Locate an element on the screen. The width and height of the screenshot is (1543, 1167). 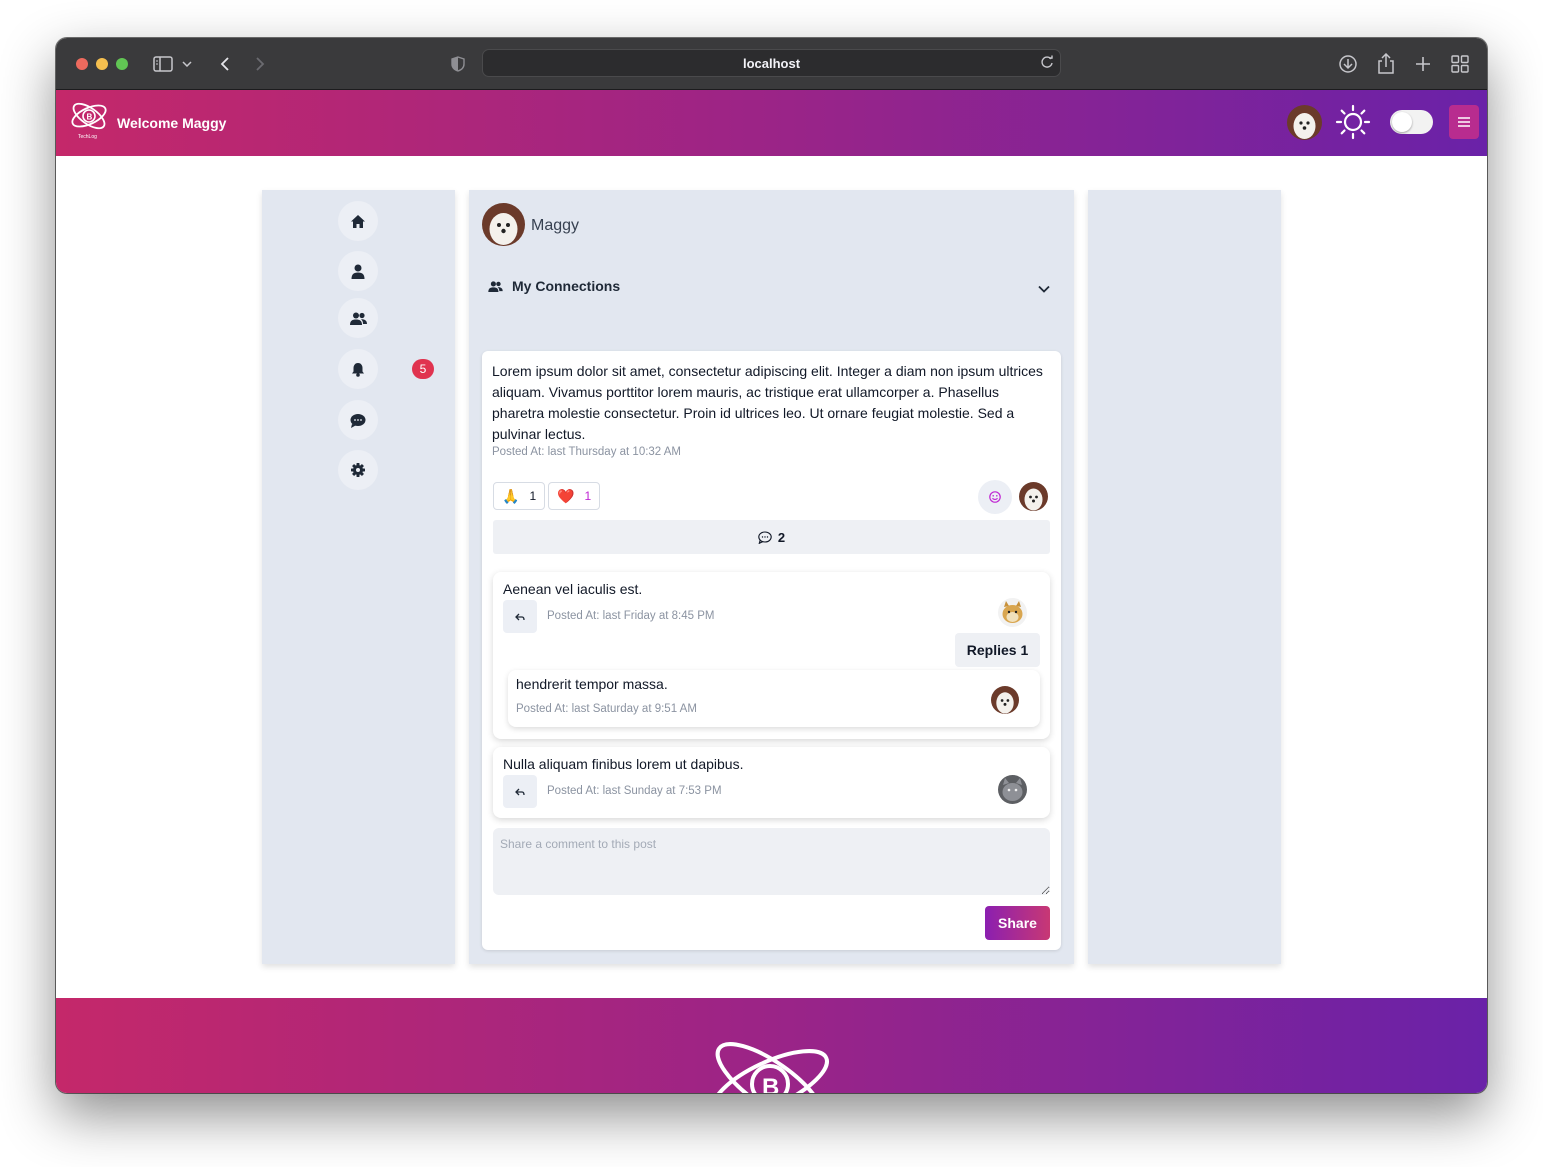
app-logo: B TechLog is located at coordinates (90, 121).